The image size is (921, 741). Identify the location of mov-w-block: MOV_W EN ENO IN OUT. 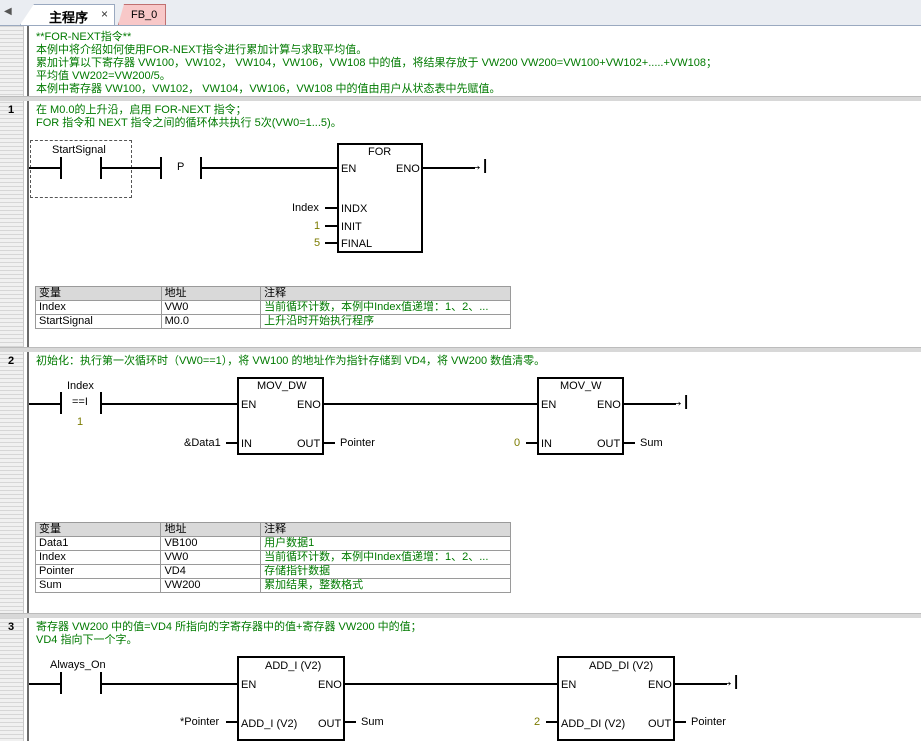
(580, 416).